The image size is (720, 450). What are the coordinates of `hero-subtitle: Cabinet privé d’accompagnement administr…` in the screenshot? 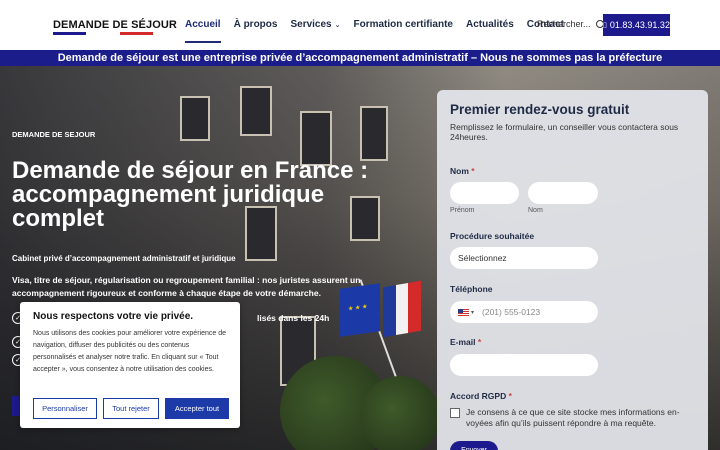 It's located at (124, 258).